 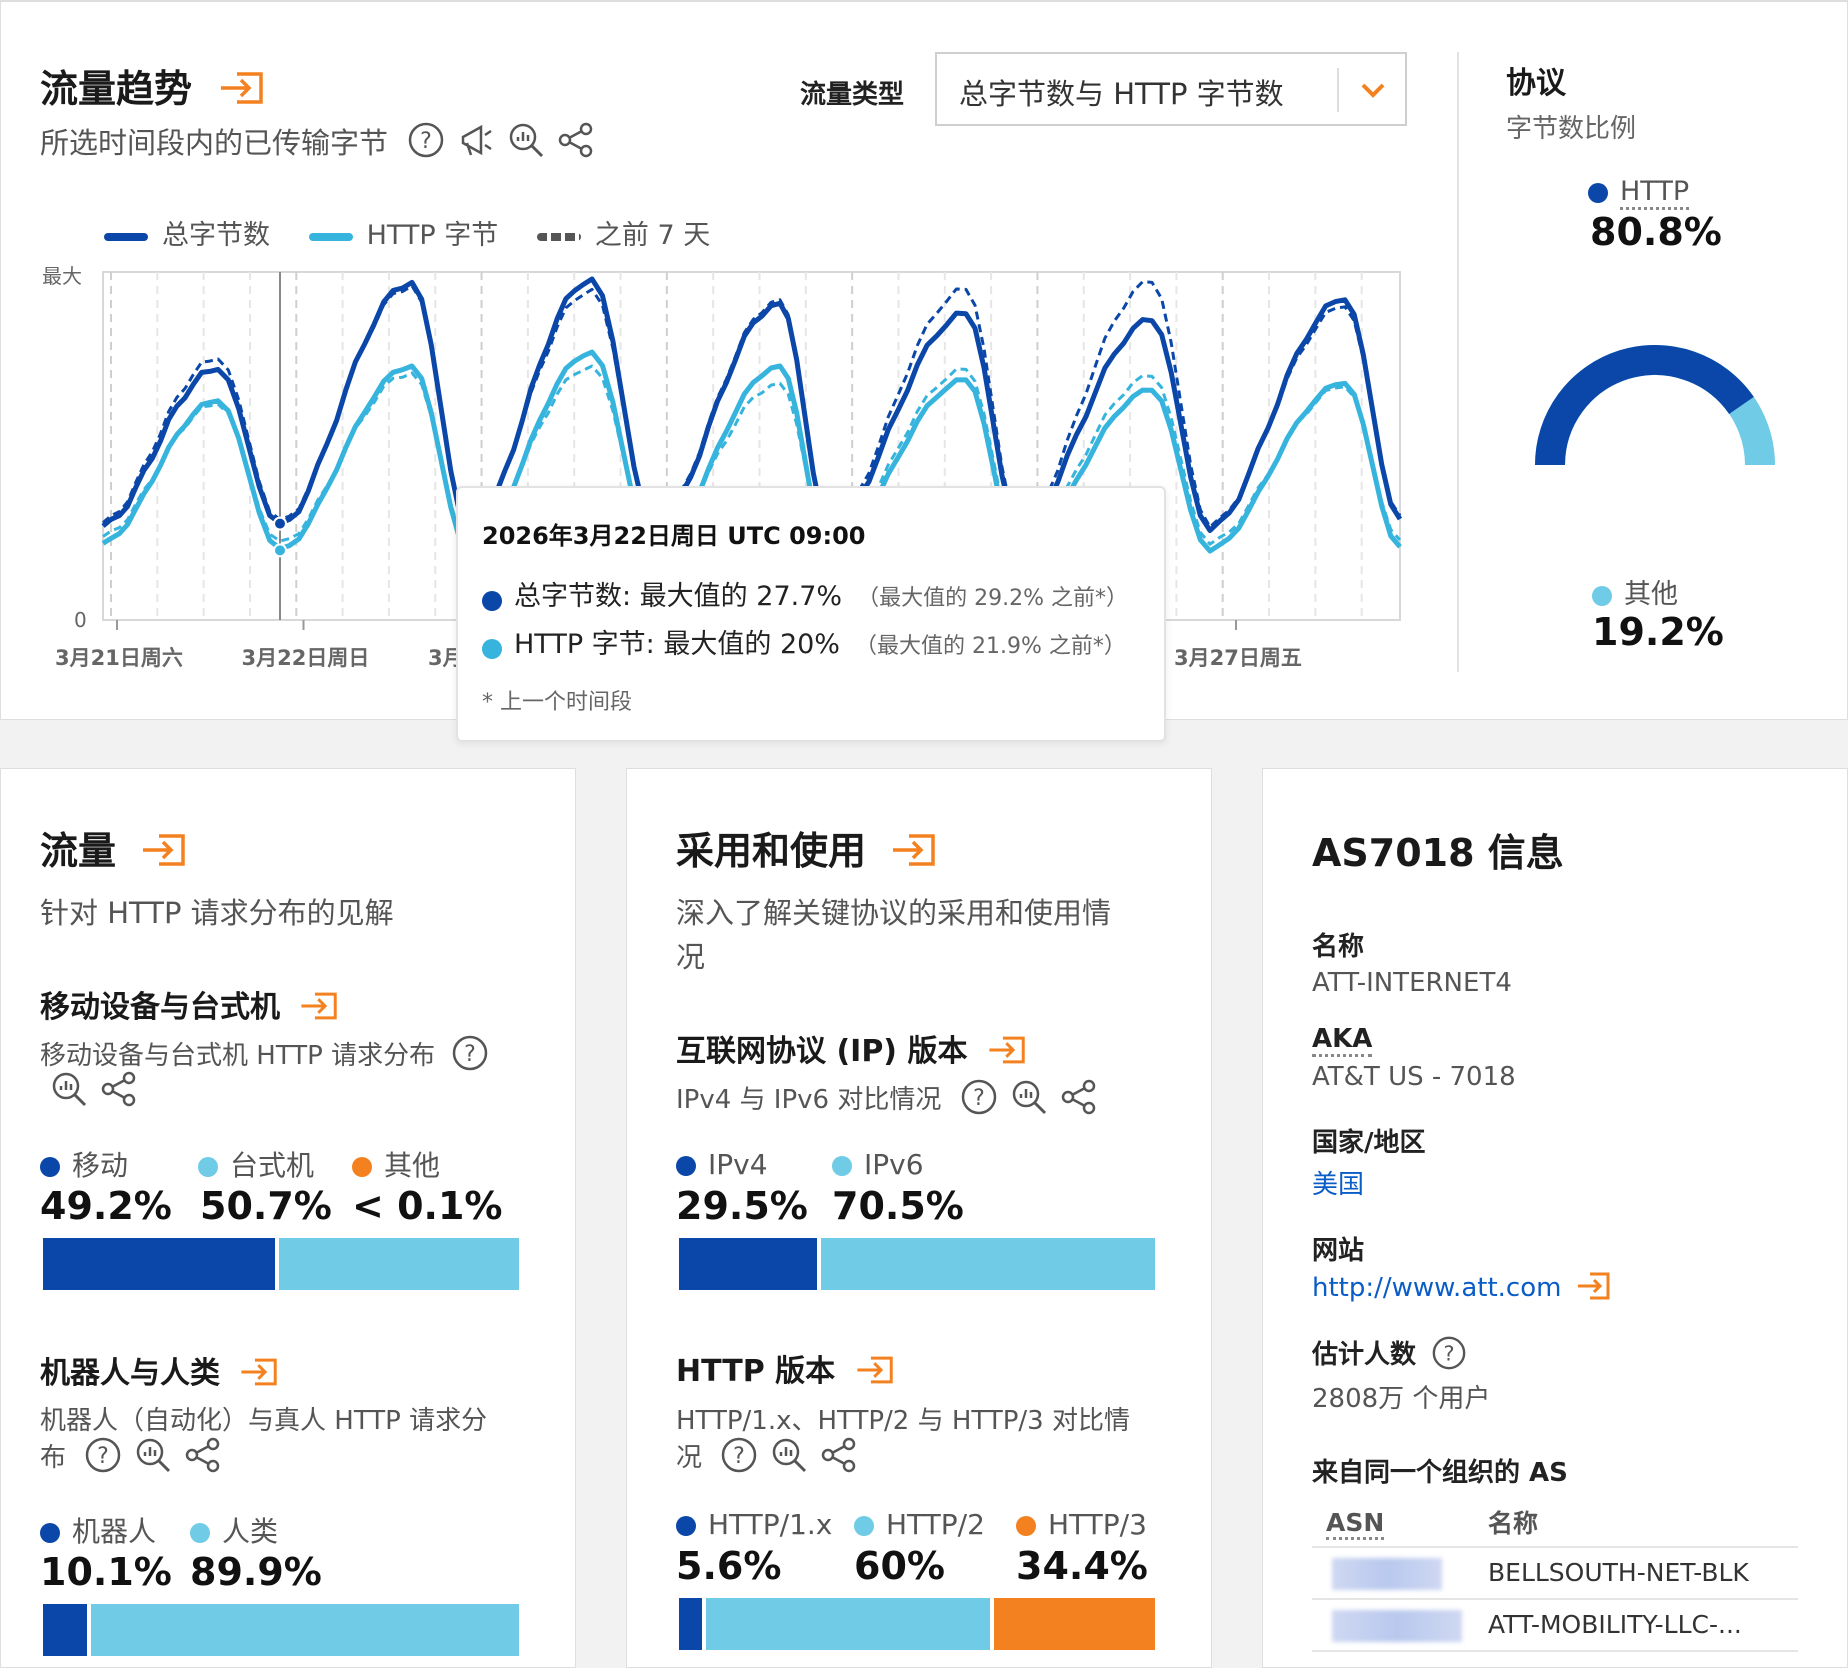 I want to click on as-website-row: http://www.att.com, so click(x=1463, y=1289).